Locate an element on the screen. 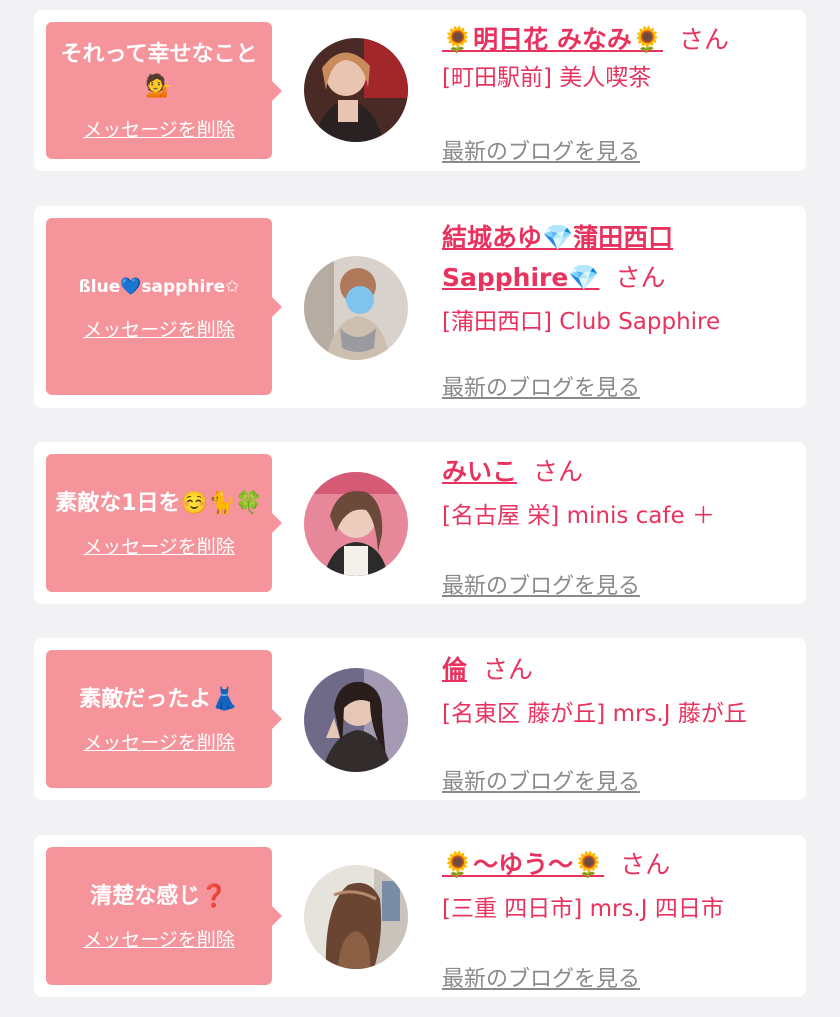 The height and width of the screenshot is (1017, 840). cast-info: 倫さん [名東区 藤が丘] mrs.J 藤が丘 最新のブログを見る is located at coordinates (620, 722).